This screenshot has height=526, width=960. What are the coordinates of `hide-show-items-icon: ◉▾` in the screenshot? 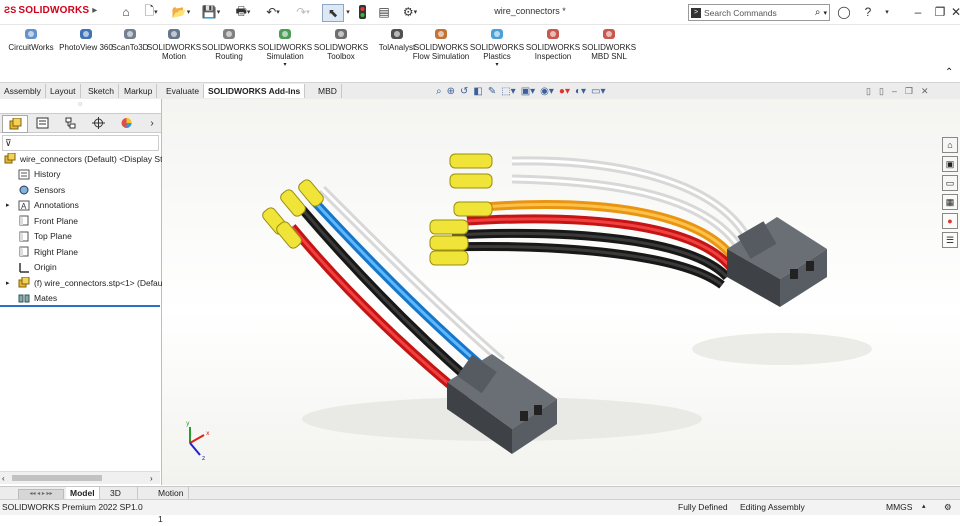 It's located at (547, 92).